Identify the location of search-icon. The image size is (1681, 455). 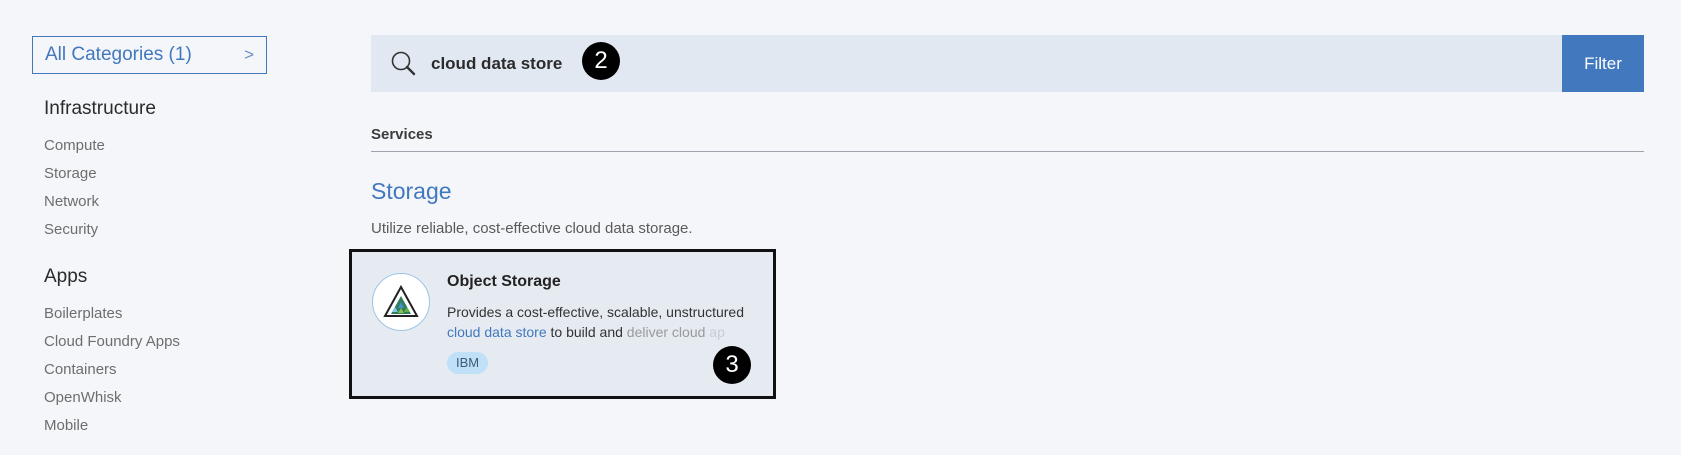
(403, 63).